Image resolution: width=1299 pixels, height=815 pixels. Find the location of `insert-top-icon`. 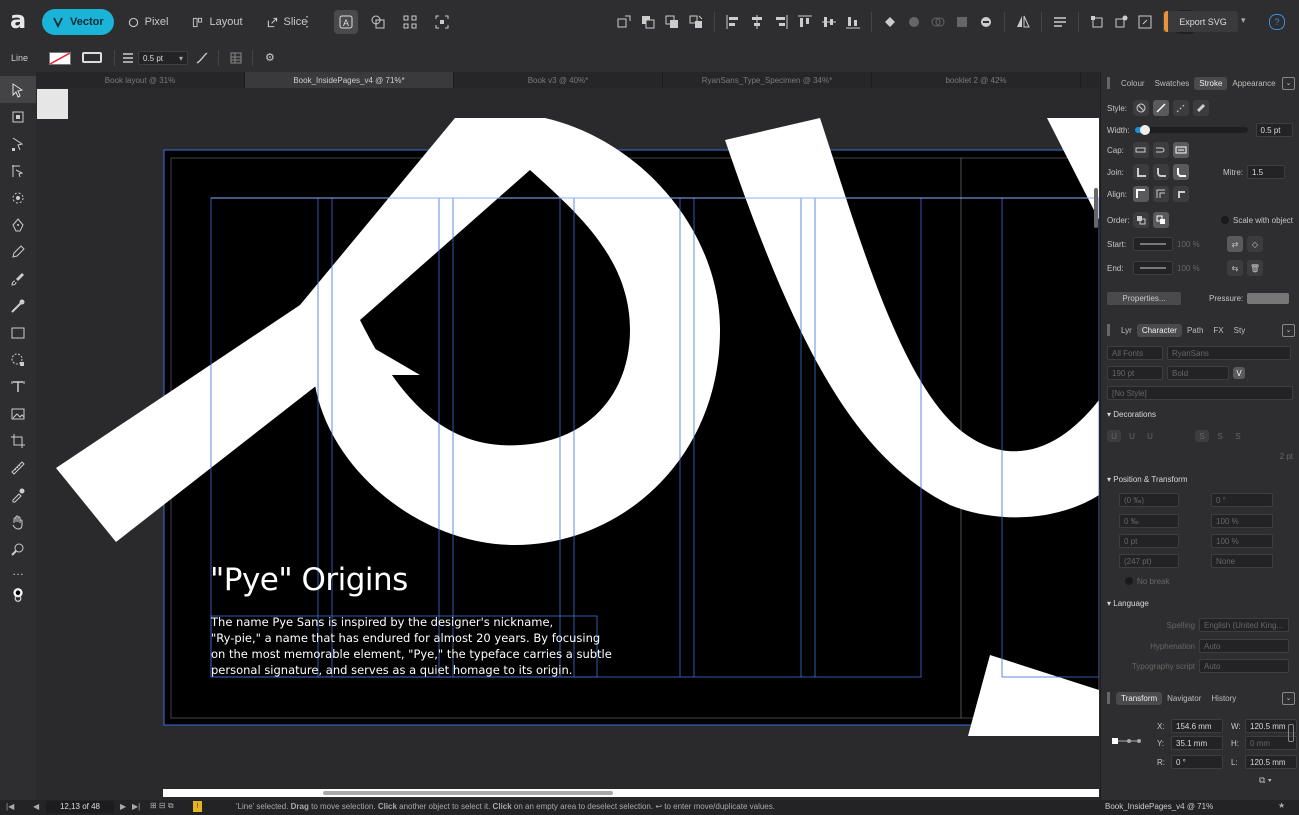

insert-top-icon is located at coordinates (1145, 22).